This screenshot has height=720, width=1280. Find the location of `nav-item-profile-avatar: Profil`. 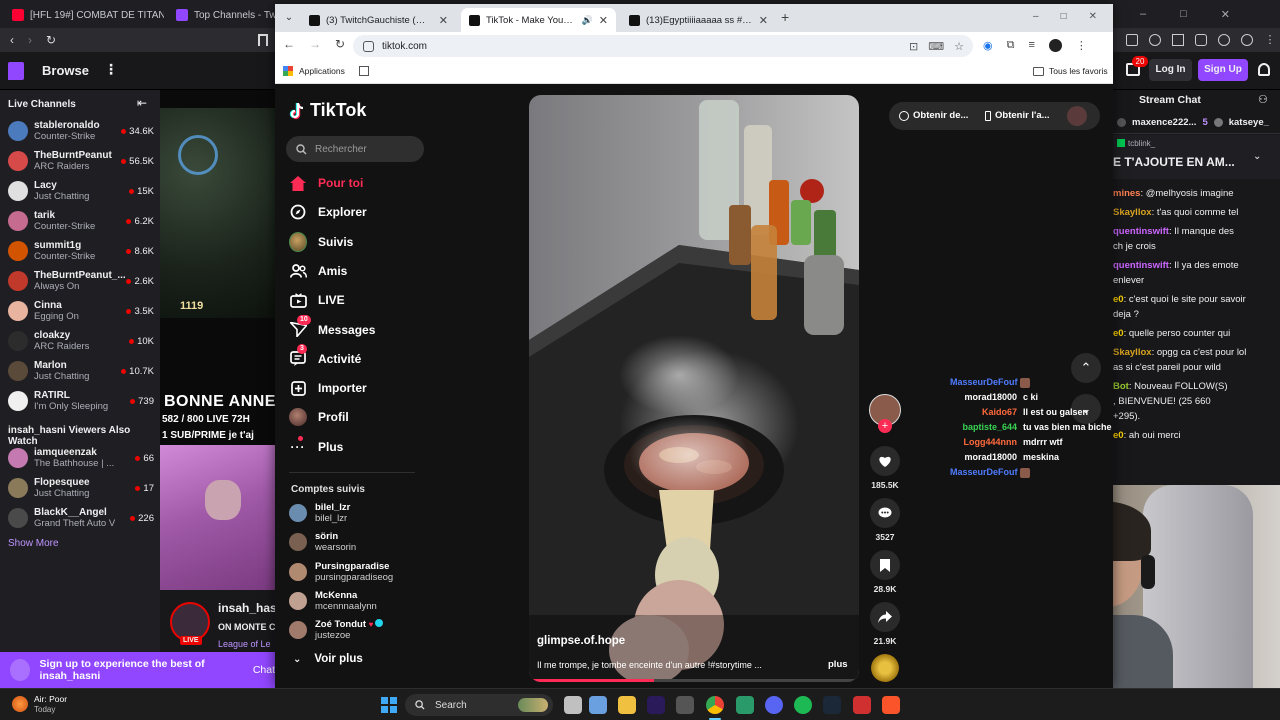

nav-item-profile-avatar: Profil is located at coordinates (319, 417).